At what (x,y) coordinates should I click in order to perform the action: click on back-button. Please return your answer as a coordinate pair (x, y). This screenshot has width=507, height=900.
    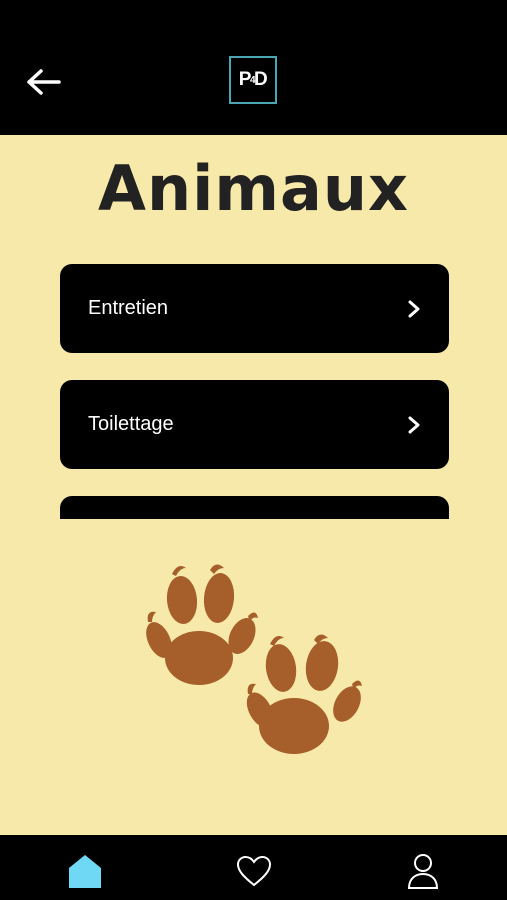
    Looking at the image, I should click on (44, 82).